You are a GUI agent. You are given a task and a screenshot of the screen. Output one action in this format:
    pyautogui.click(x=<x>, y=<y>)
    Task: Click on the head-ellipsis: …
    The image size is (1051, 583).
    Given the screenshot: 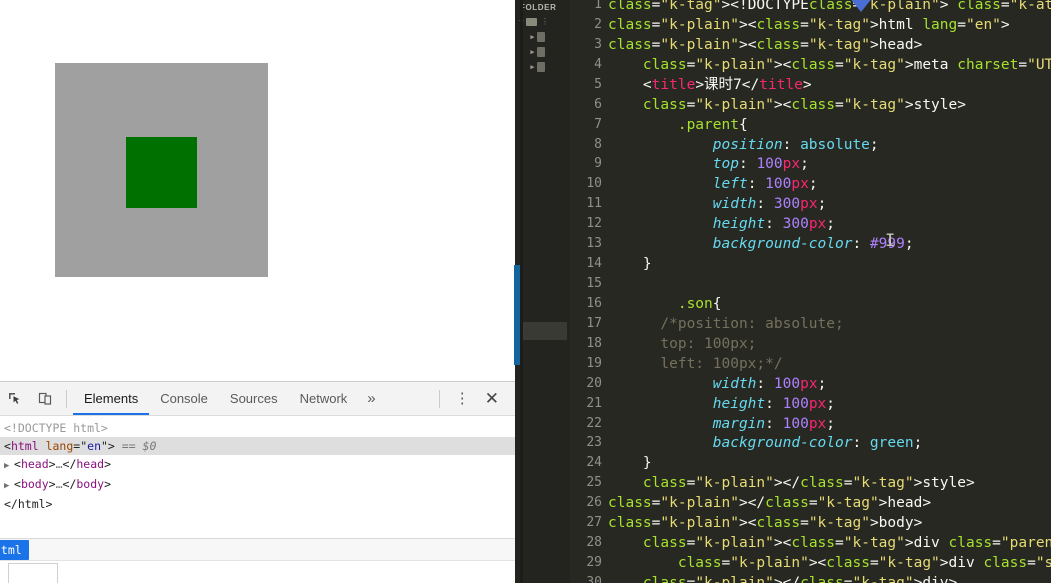 What is the action you would take?
    pyautogui.click(x=59, y=464)
    